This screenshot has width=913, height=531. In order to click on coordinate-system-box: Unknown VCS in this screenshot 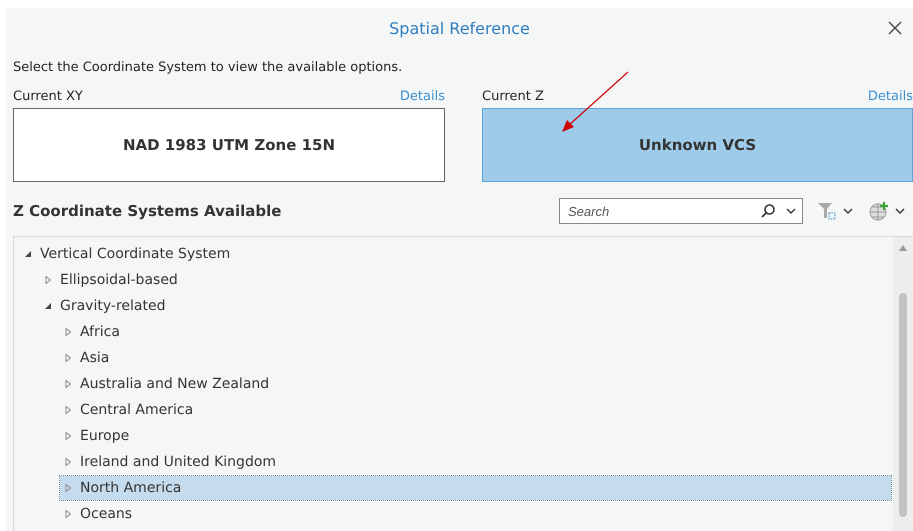, I will do `click(697, 145)`.